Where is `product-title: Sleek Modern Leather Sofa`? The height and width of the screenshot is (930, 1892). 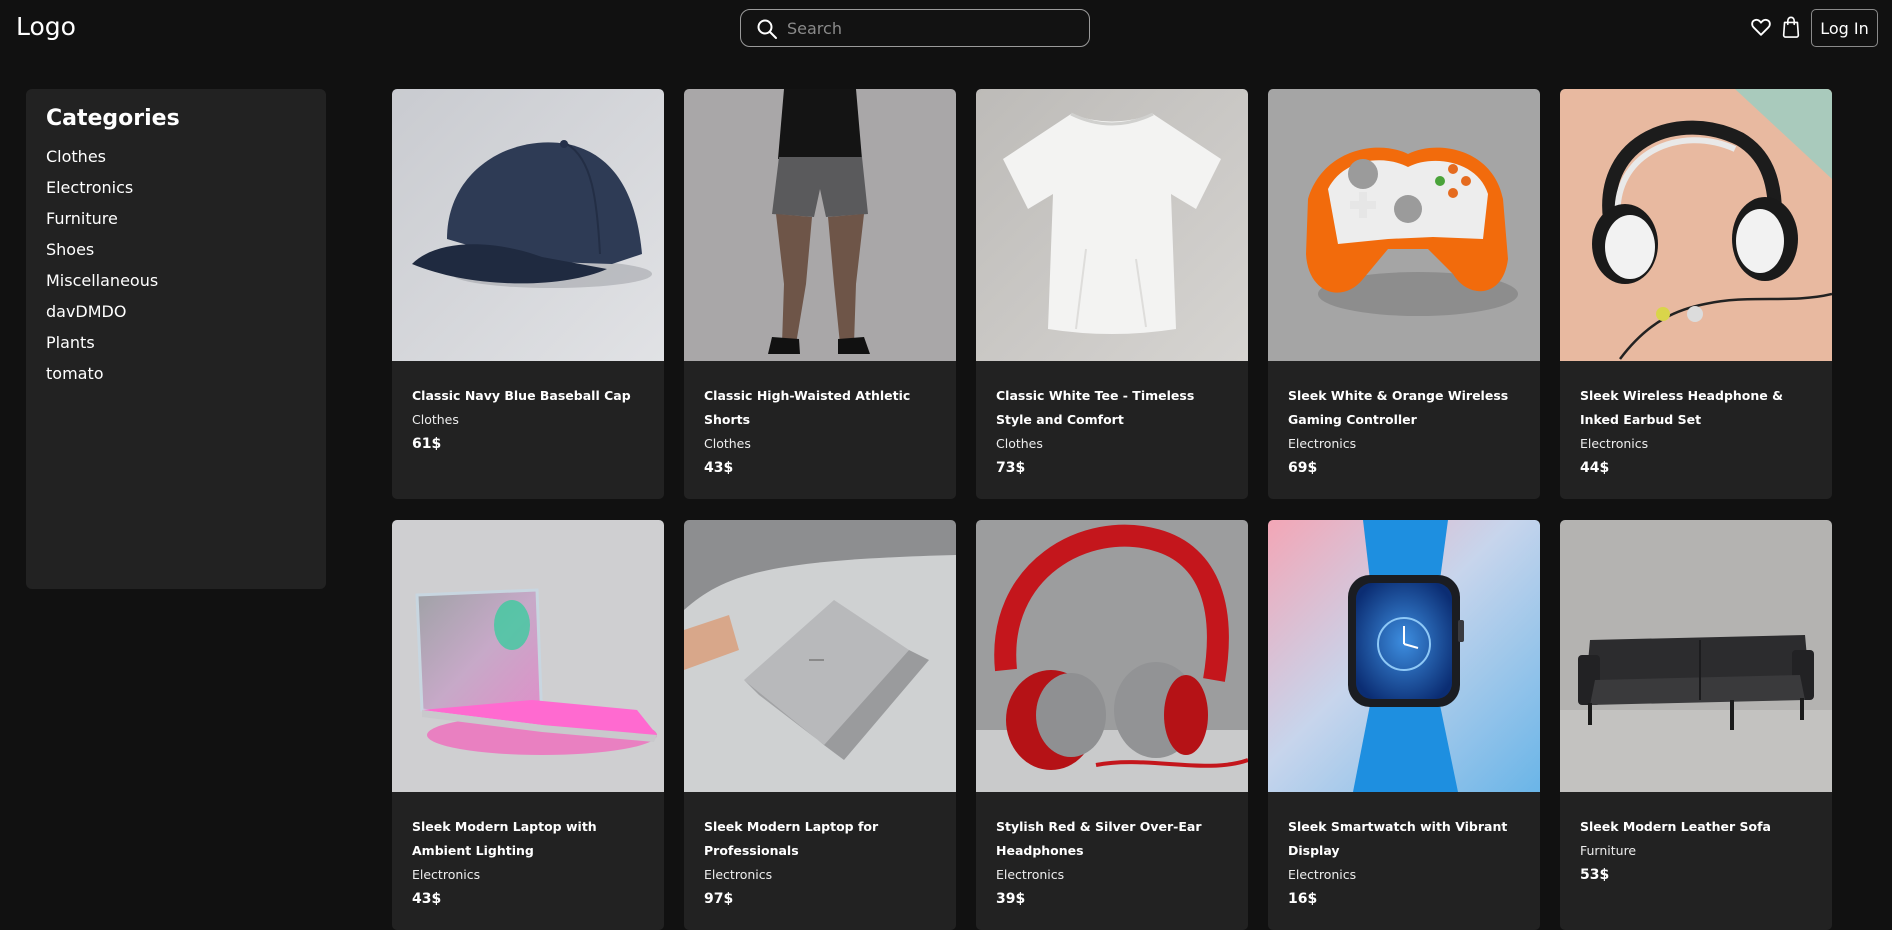 product-title: Sleek Modern Leather Sofa is located at coordinates (1698, 827).